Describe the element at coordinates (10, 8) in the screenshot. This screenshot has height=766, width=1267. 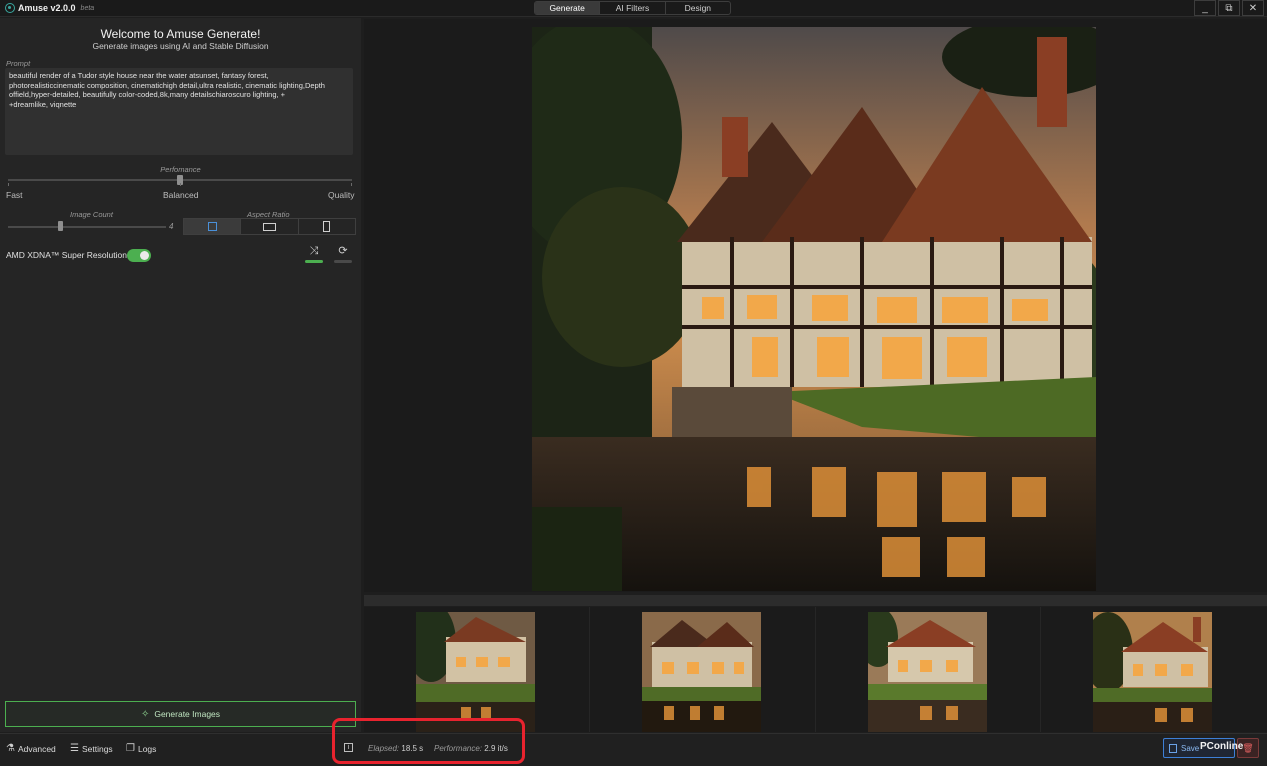
I see `amuse-logo-icon` at that location.